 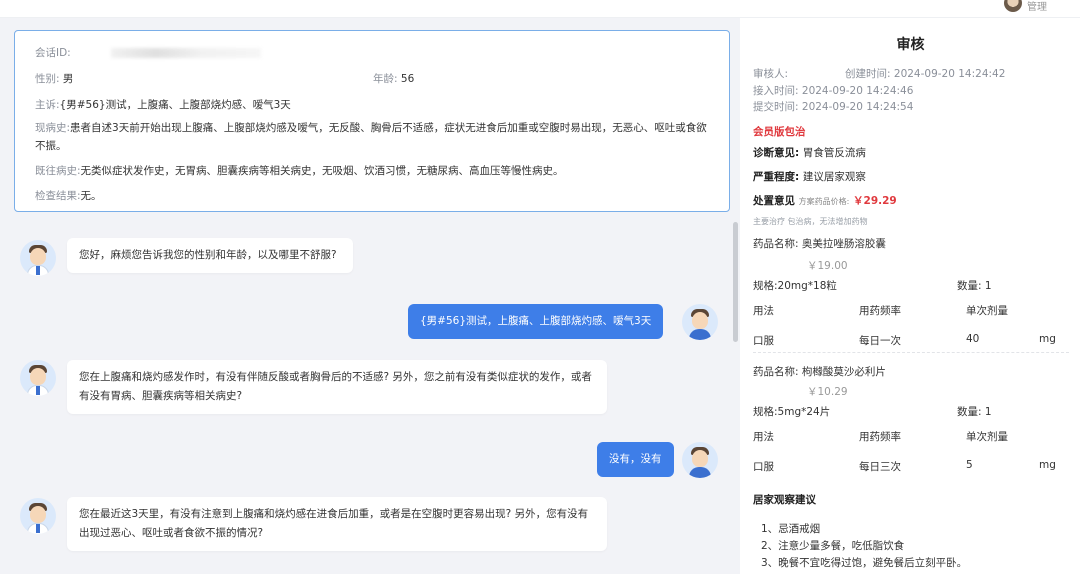 What do you see at coordinates (804, 412) in the screenshot?
I see `drug-spec: 5mg*24片` at bounding box center [804, 412].